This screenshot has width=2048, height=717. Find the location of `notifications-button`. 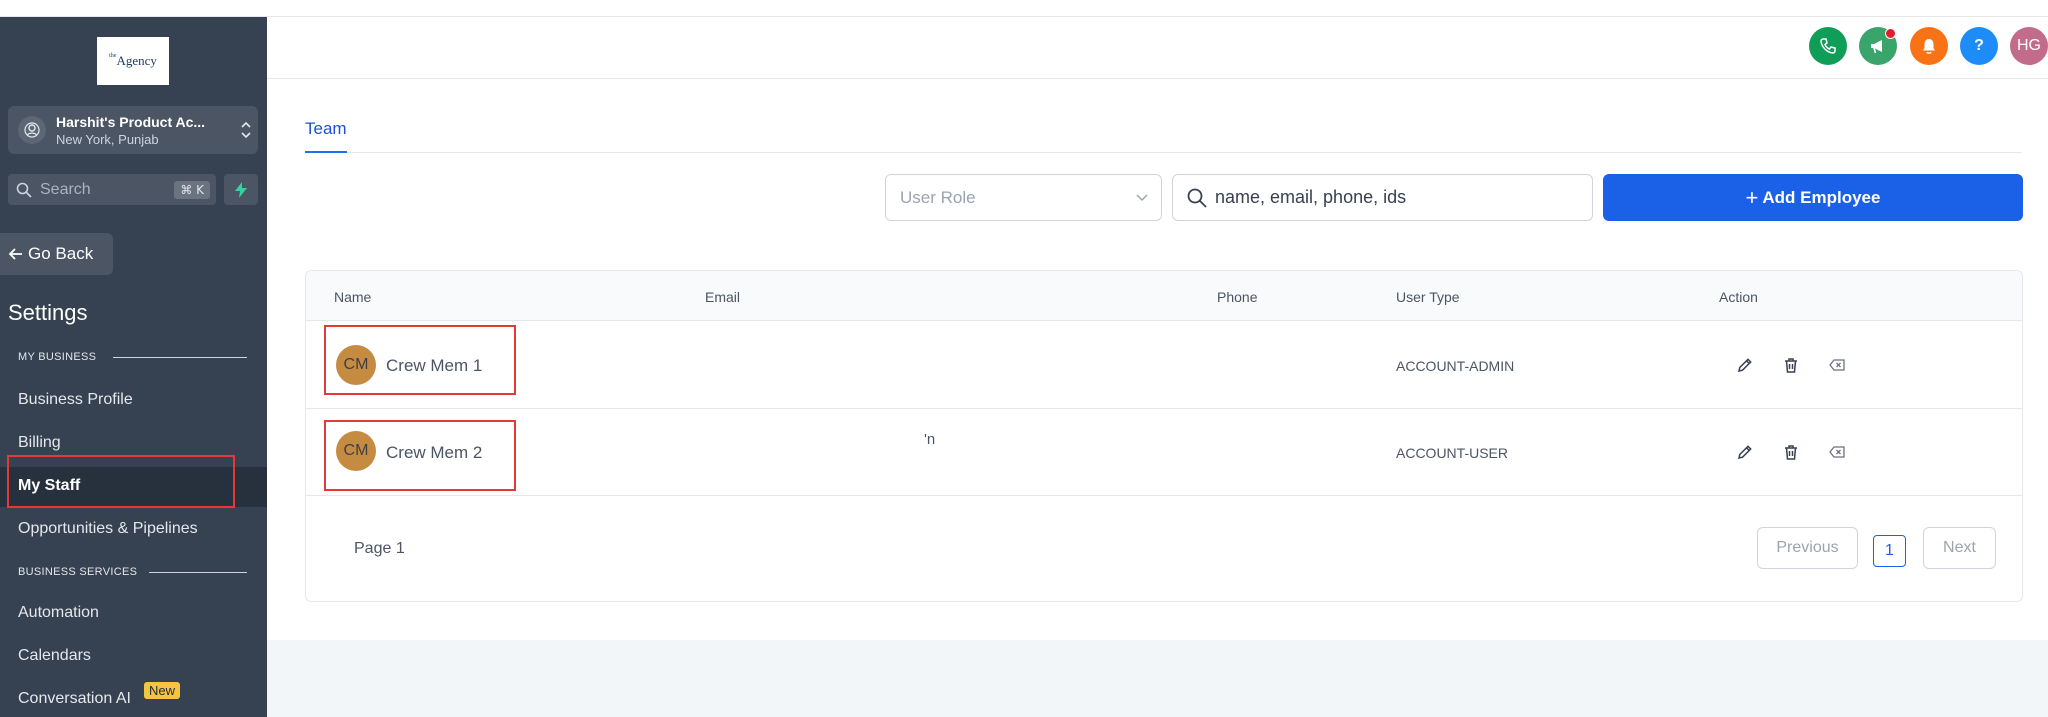

notifications-button is located at coordinates (1929, 46).